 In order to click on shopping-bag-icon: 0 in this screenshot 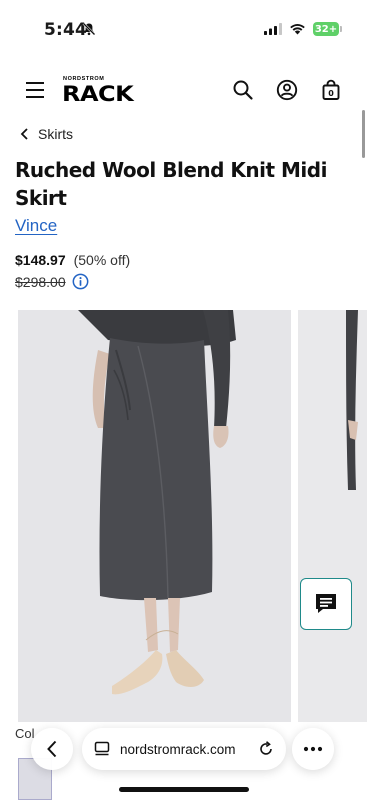, I will do `click(331, 90)`.